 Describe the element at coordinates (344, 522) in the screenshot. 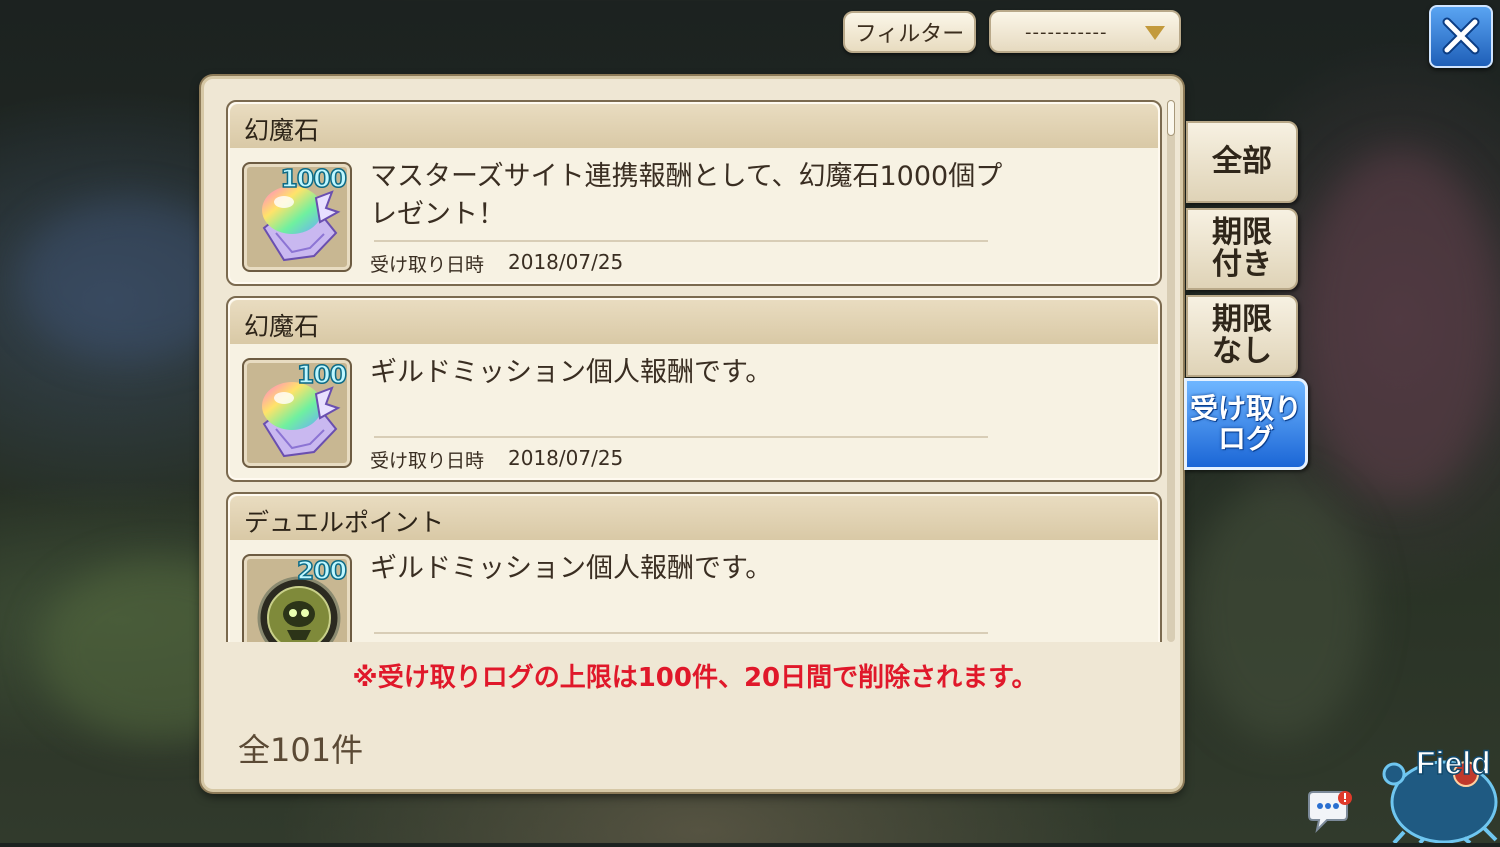

I see `entry-title: デュエルポイント` at that location.